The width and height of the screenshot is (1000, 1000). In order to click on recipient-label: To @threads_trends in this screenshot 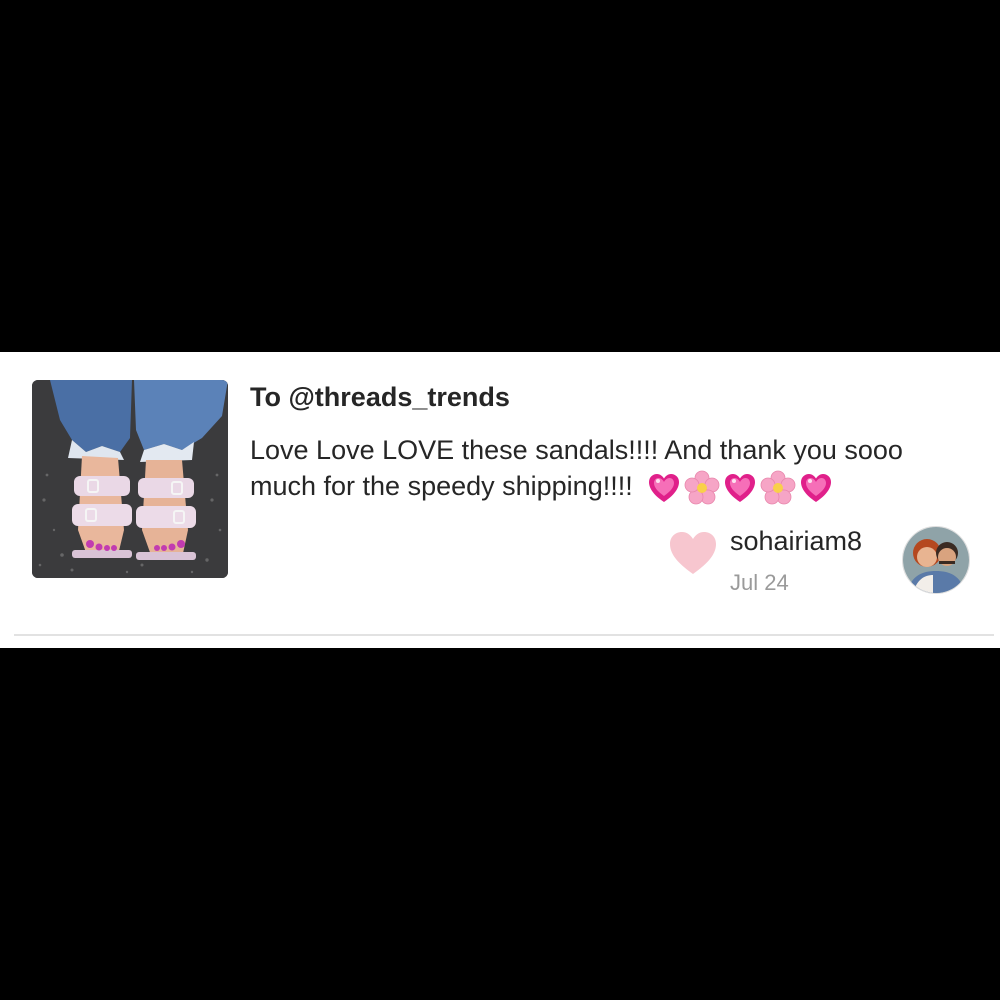, I will do `click(380, 397)`.